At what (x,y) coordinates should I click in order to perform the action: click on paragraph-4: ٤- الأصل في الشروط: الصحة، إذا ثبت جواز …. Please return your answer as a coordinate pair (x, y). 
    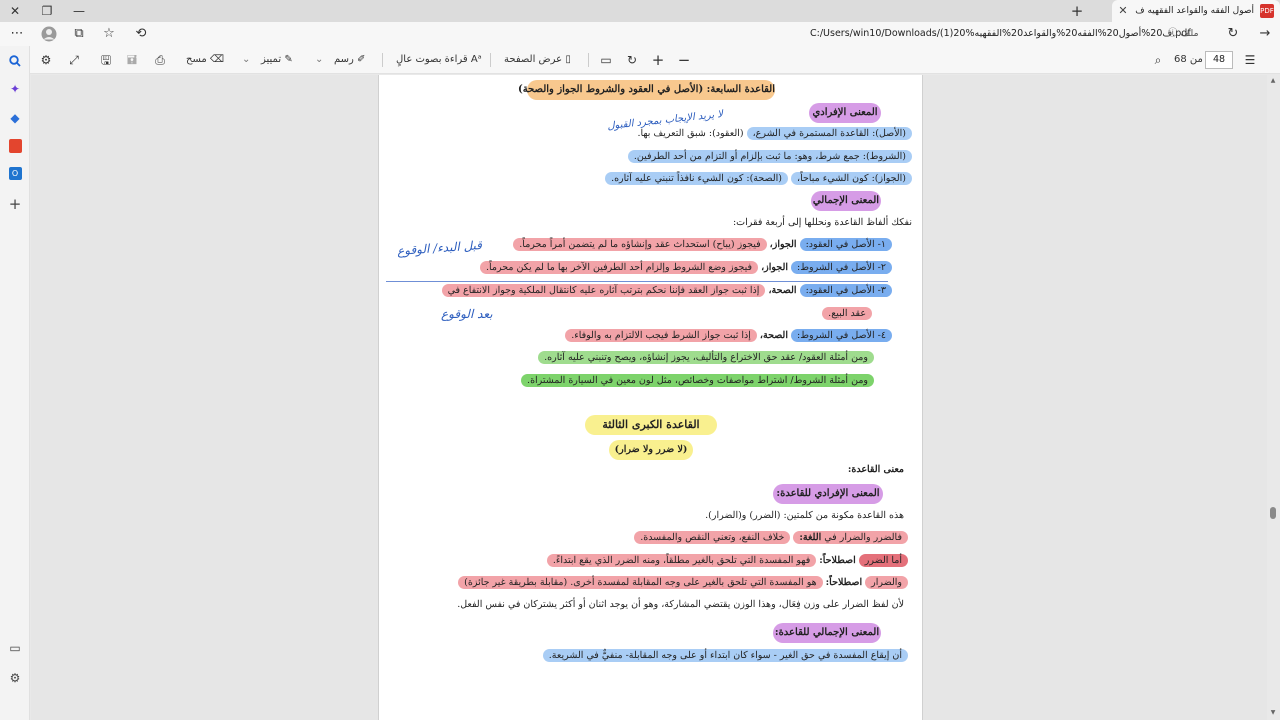
    Looking at the image, I should click on (728, 336).